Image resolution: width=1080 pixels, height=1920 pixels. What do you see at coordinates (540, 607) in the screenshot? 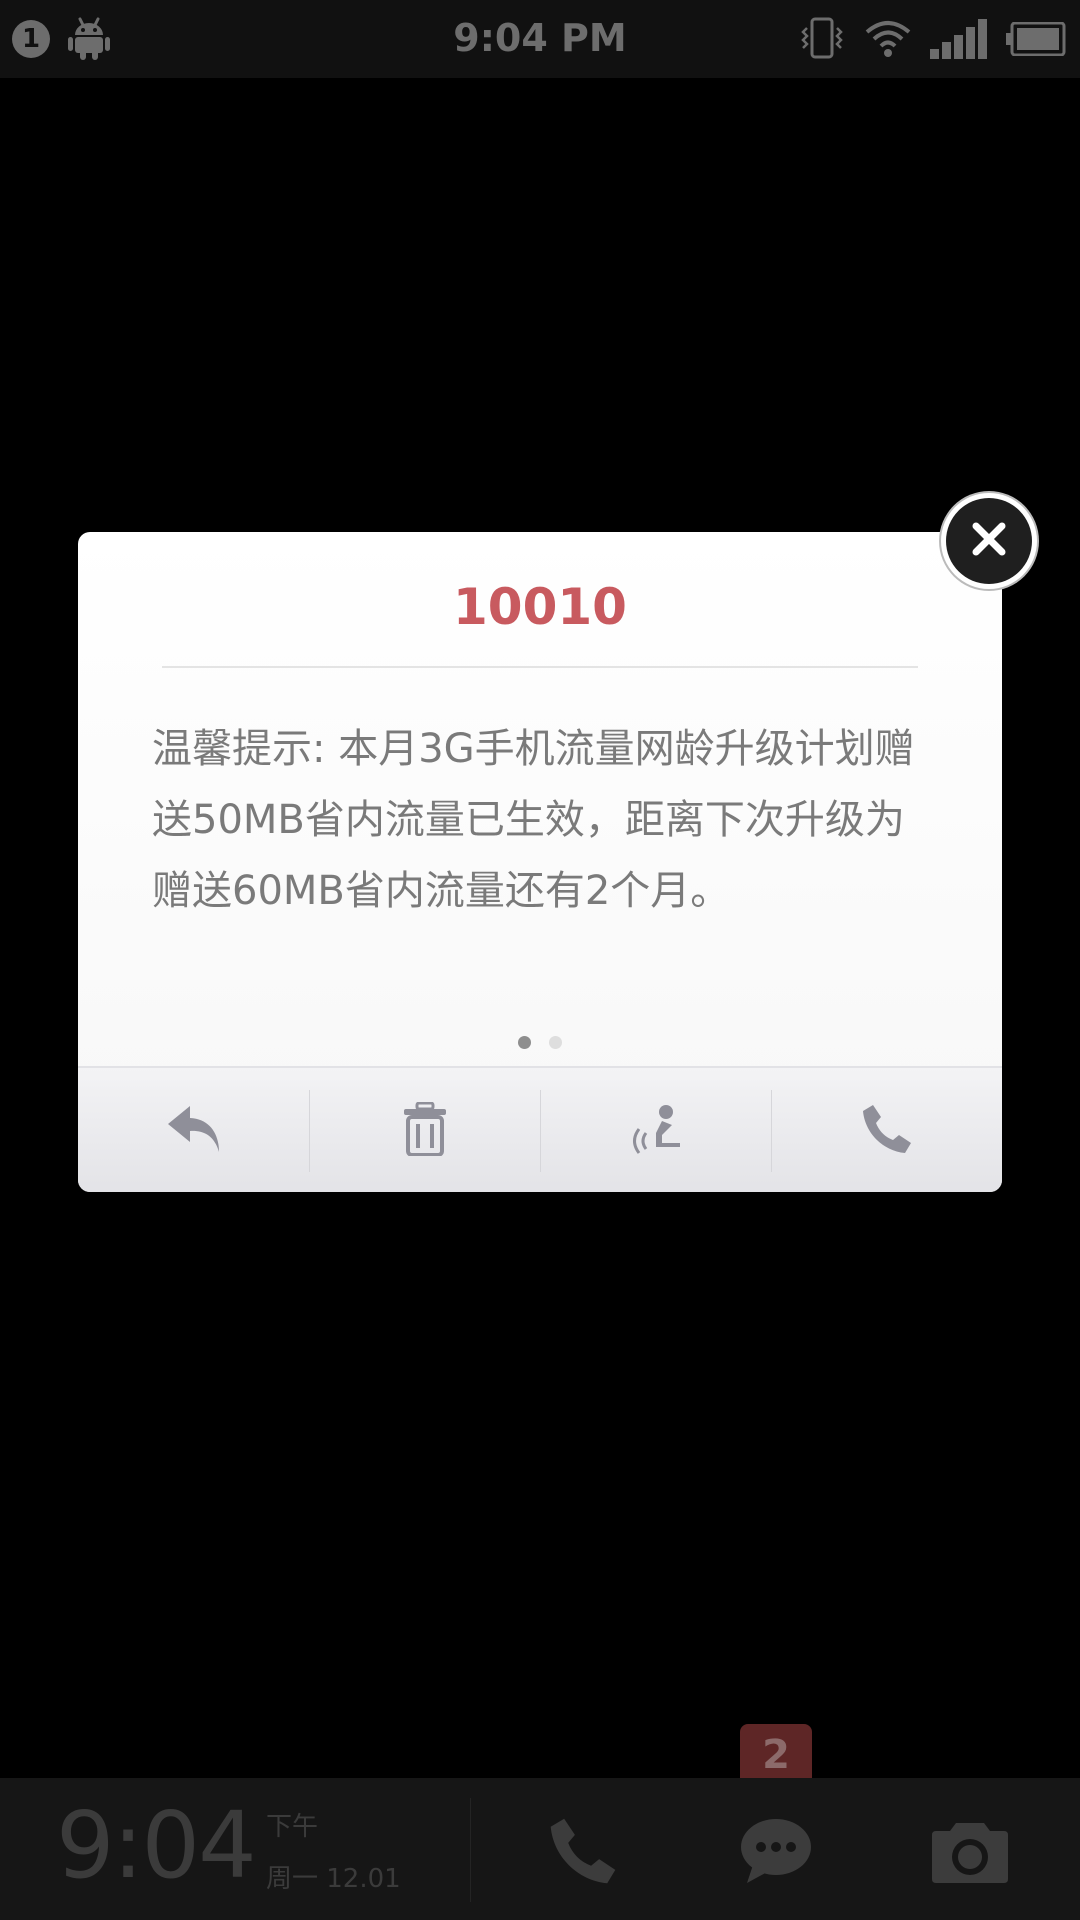
I see `sender-title: 10010` at bounding box center [540, 607].